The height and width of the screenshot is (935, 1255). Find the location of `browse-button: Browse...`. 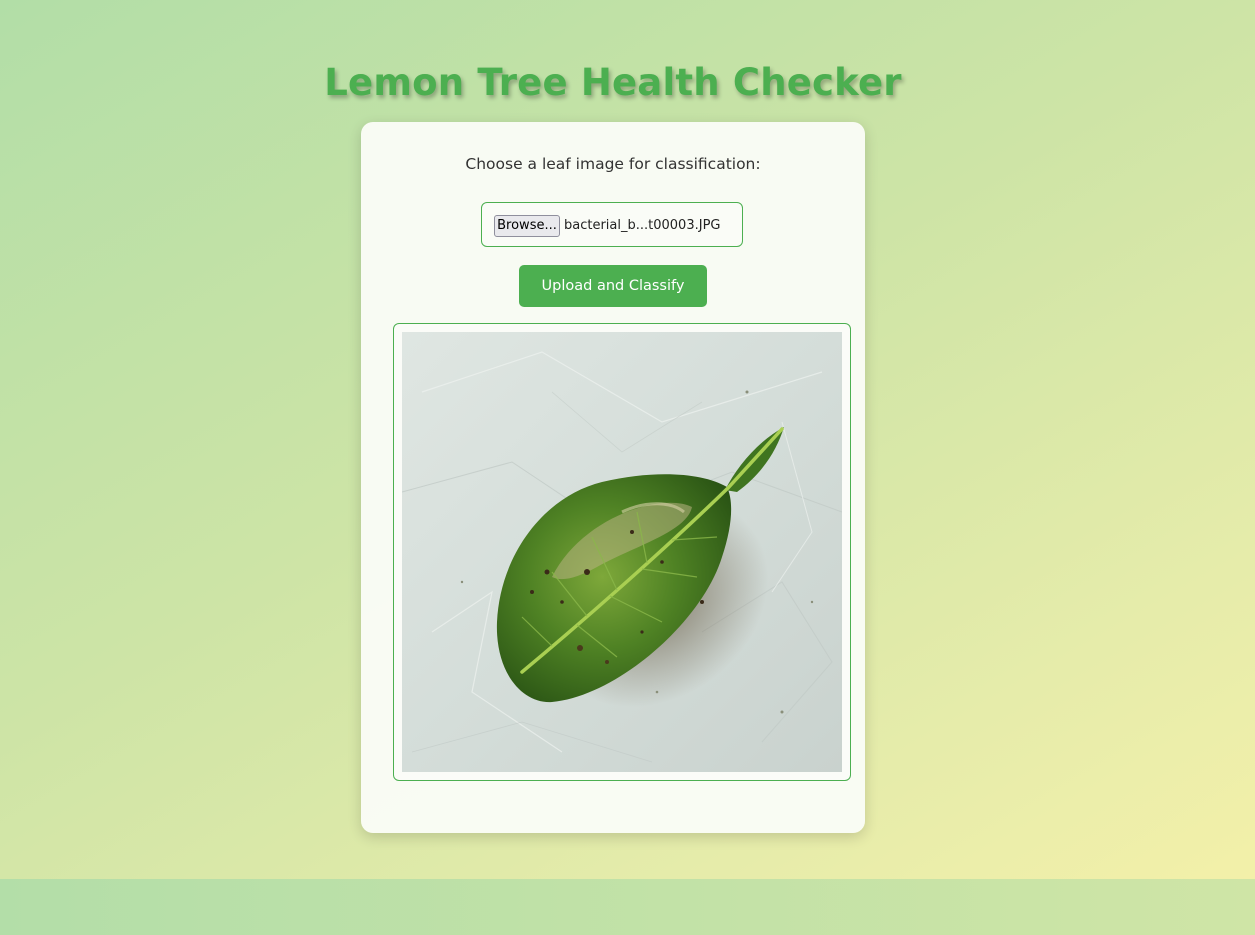

browse-button: Browse... is located at coordinates (527, 226).